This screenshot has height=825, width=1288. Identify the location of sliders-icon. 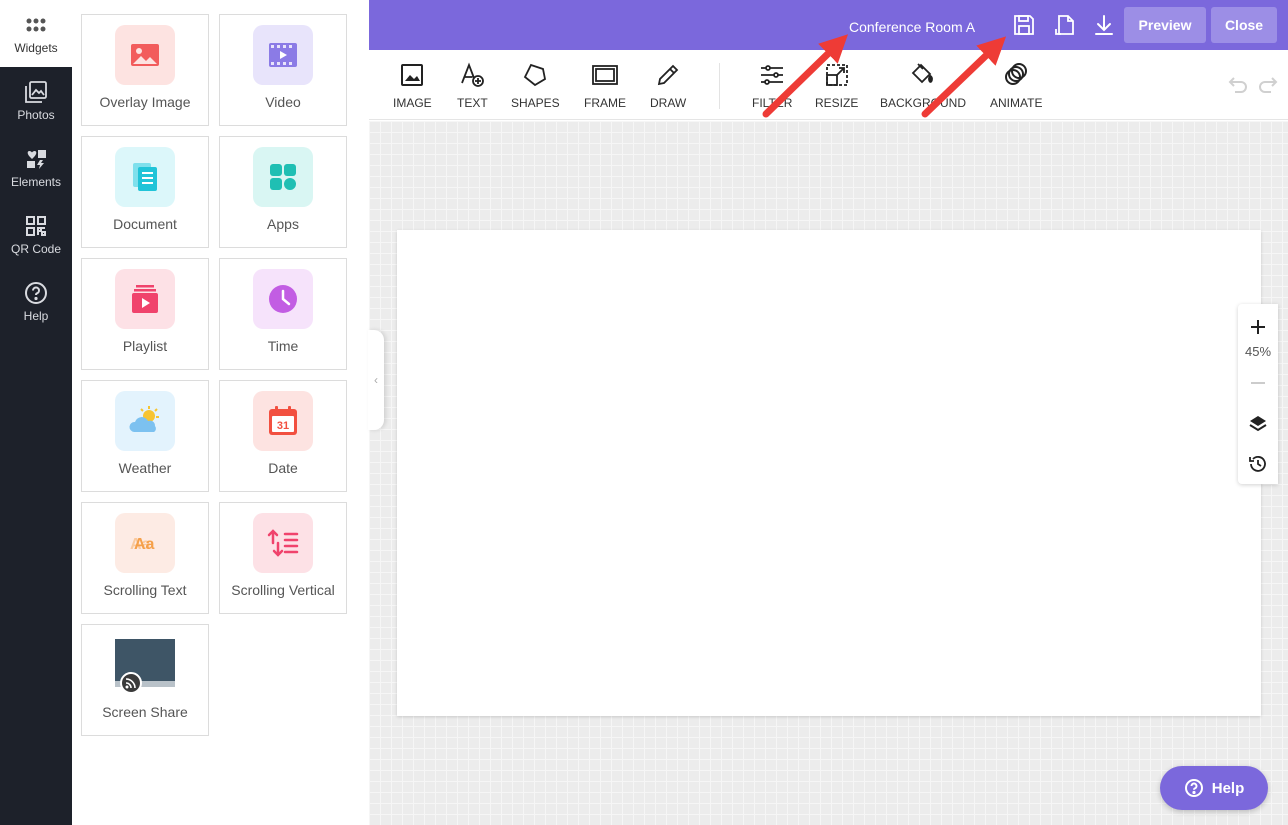
(772, 75).